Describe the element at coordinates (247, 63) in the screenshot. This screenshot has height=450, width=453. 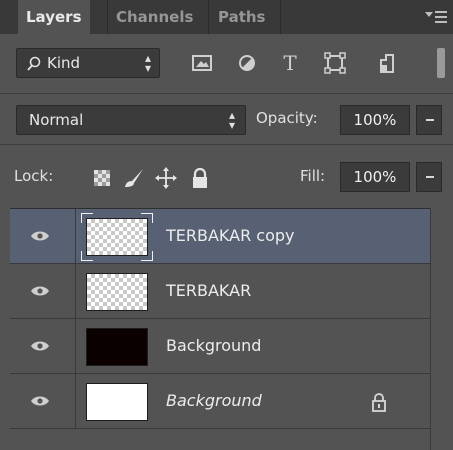
I see `adjustment-filter-icon` at that location.